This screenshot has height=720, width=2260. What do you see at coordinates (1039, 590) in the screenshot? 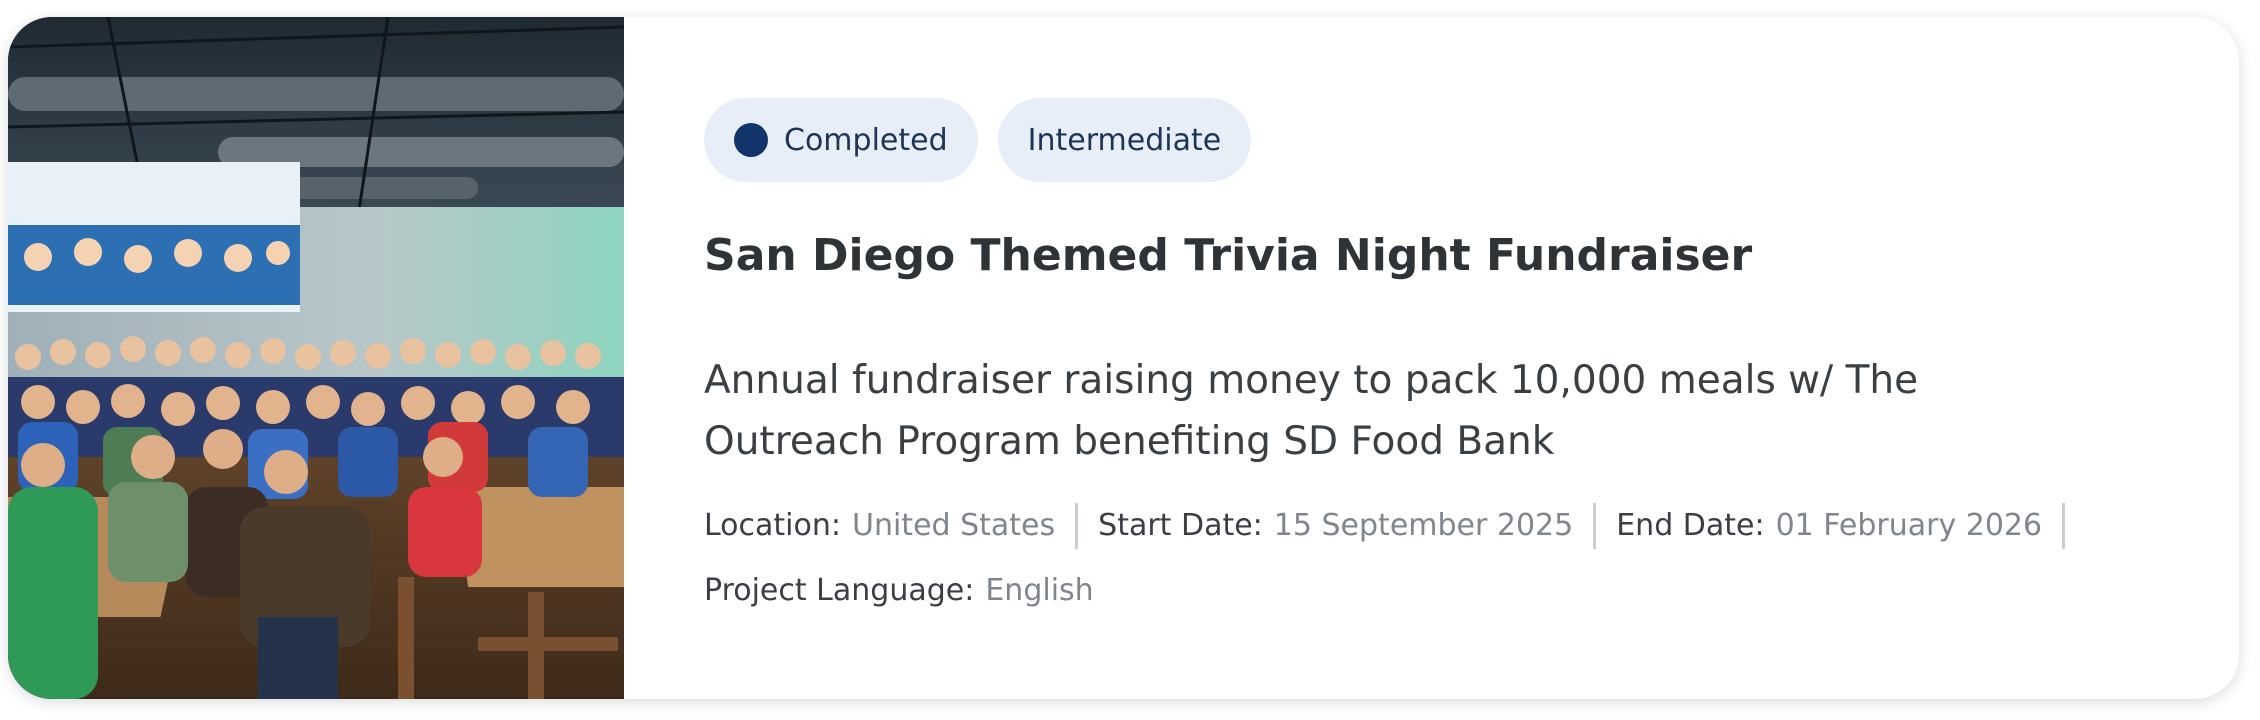
I see `language-value: English` at bounding box center [1039, 590].